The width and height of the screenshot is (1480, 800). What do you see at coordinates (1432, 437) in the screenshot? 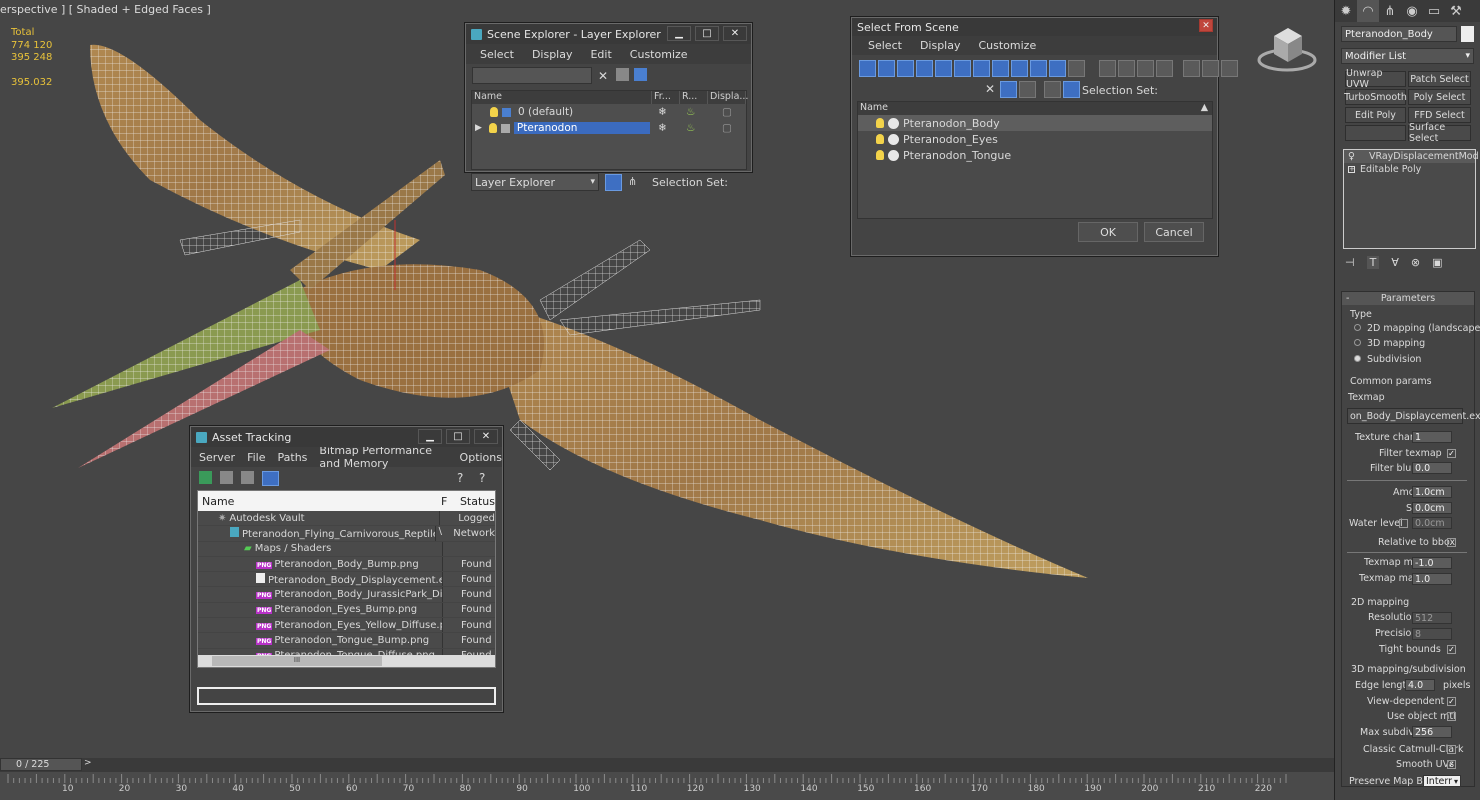
I see `texture-chan-spinner: 1` at bounding box center [1432, 437].